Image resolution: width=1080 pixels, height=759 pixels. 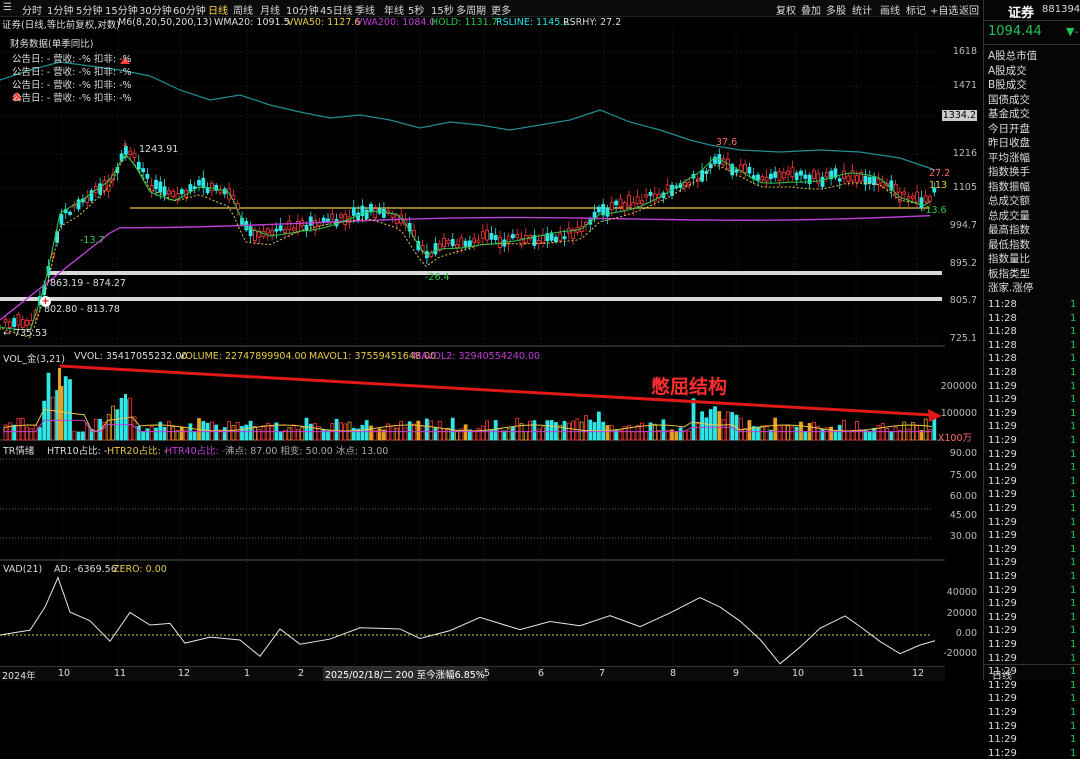 What do you see at coordinates (394, 9) in the screenshot?
I see `period-tab: 年线` at bounding box center [394, 9].